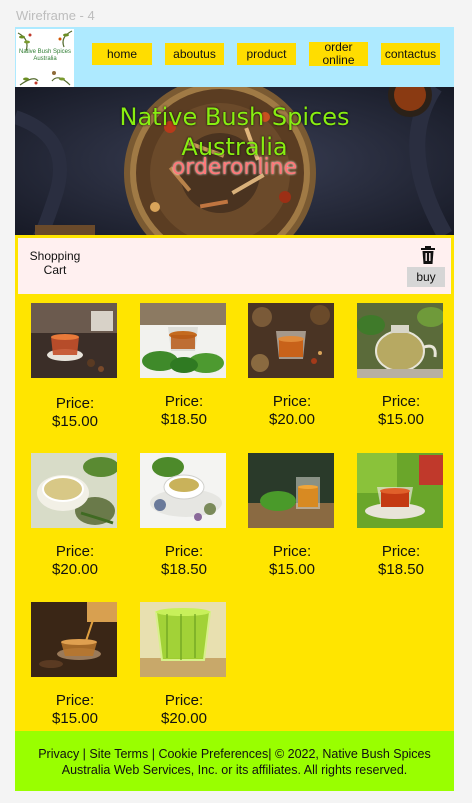  What do you see at coordinates (183, 340) in the screenshot?
I see `product-image-tea-cup-leaves` at bounding box center [183, 340].